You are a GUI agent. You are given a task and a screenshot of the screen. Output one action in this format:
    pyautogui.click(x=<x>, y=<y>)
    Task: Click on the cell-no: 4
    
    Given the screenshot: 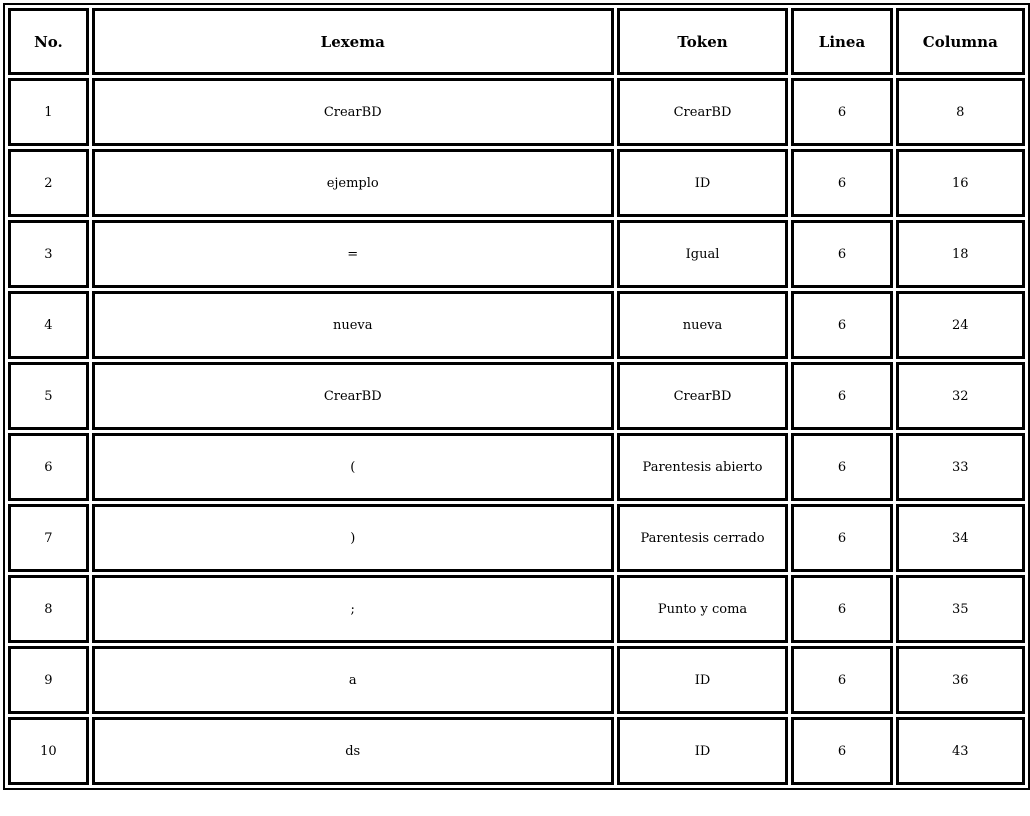 What is the action you would take?
    pyautogui.click(x=48, y=325)
    